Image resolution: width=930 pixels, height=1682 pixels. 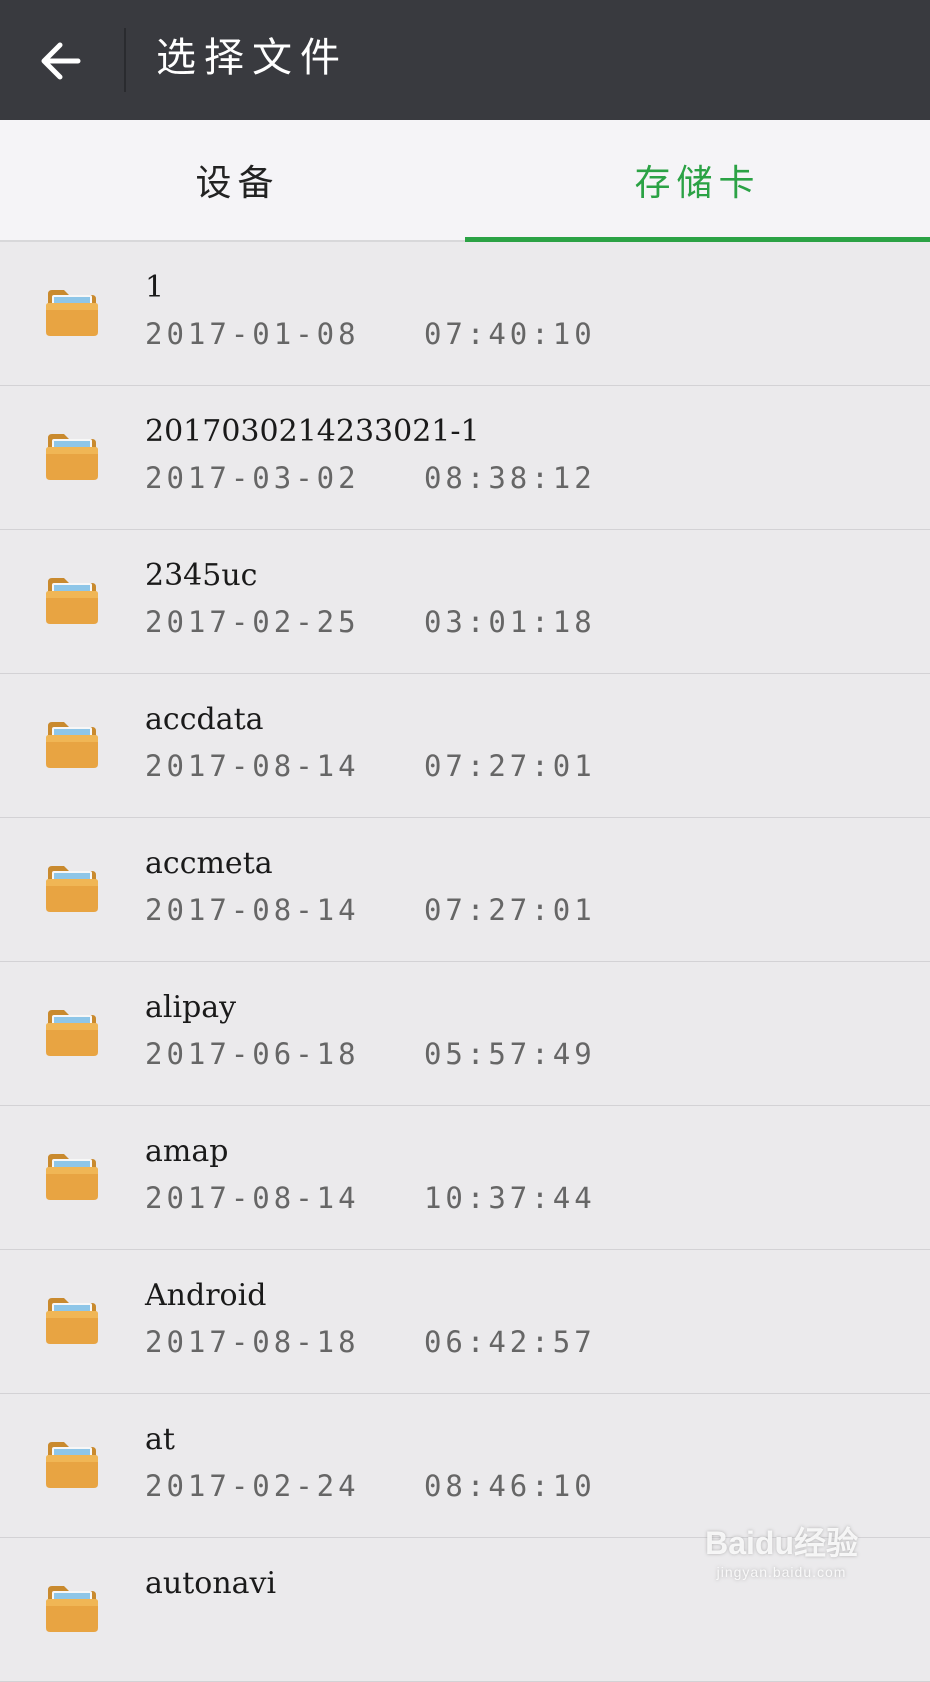 I want to click on file-name: 1, so click(x=154, y=288).